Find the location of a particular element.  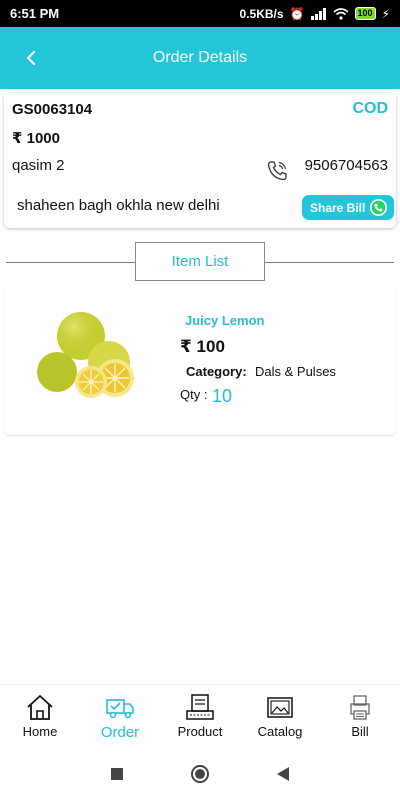

bottom-nav: Home Order Product Catalog Bill is located at coordinates (200, 716).